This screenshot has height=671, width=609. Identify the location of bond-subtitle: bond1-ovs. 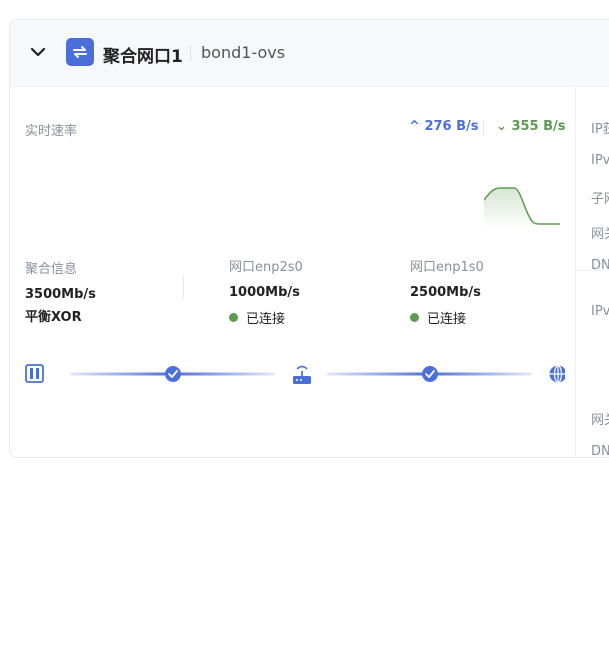
(243, 52).